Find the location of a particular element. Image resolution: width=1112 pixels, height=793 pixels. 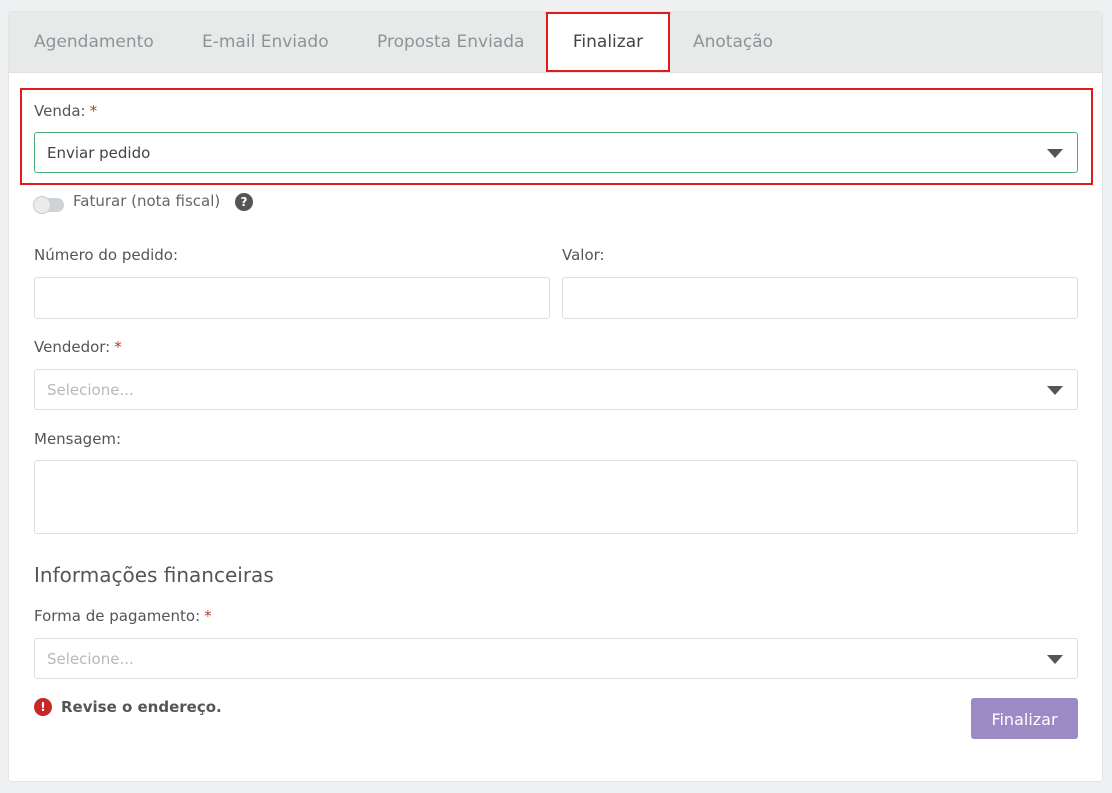

mensagem-textarea is located at coordinates (556, 497).